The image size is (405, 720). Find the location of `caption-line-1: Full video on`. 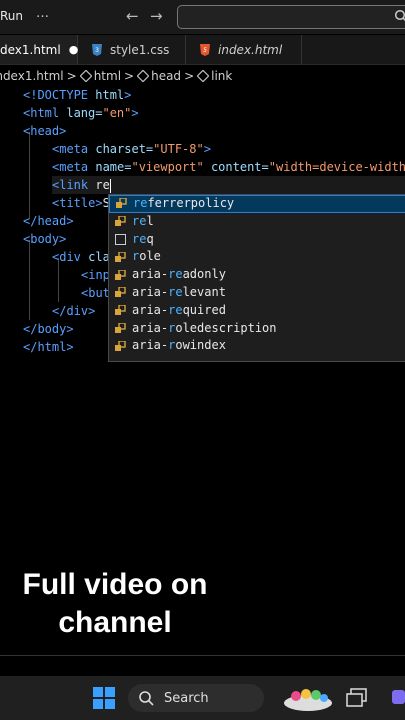

caption-line-1: Full video on is located at coordinates (115, 584).